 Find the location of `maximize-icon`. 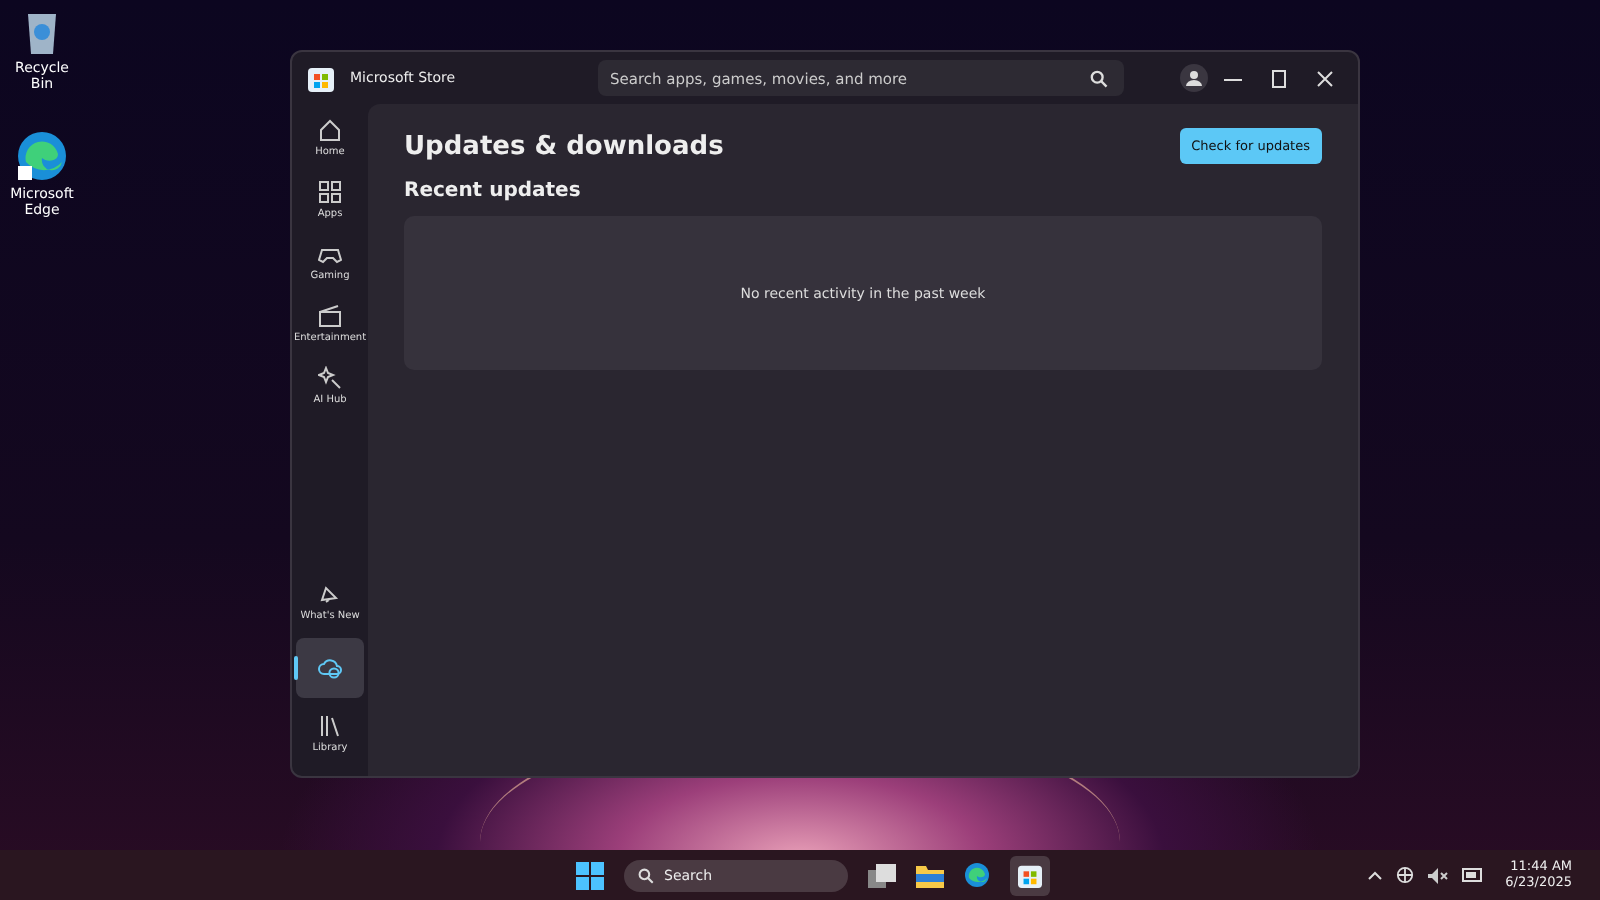

maximize-icon is located at coordinates (1279, 78).